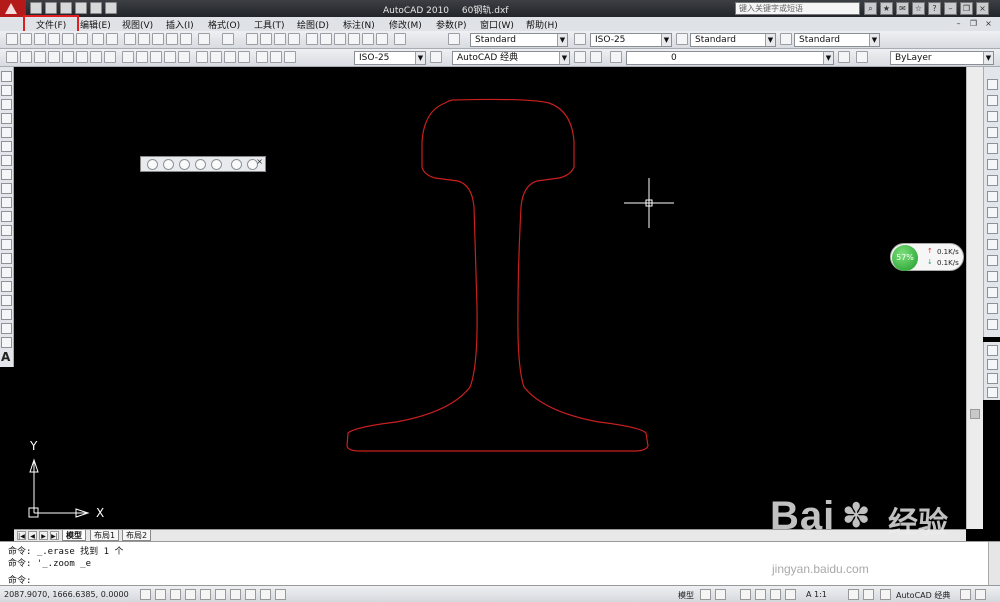  What do you see at coordinates (923, 595) in the screenshot?
I see `status-workspace: AutoCAD 经典` at bounding box center [923, 595].